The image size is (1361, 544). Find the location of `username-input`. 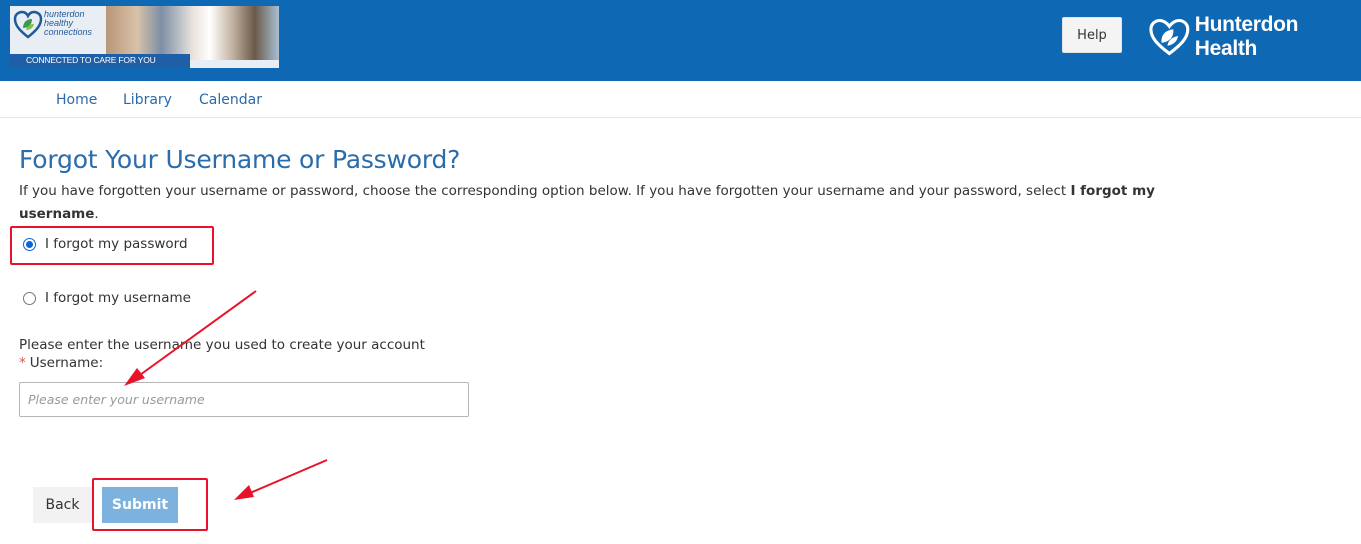

username-input is located at coordinates (244, 399).